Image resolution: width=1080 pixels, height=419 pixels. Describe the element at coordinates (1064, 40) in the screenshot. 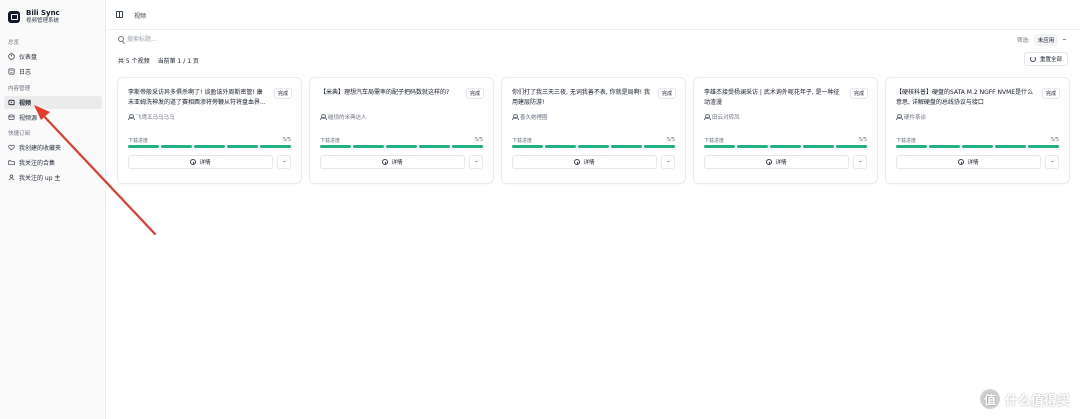

I see `more-options-icon: ···` at that location.